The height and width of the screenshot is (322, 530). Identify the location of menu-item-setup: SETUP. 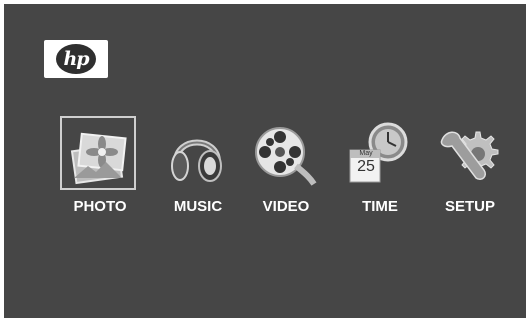
(472, 173).